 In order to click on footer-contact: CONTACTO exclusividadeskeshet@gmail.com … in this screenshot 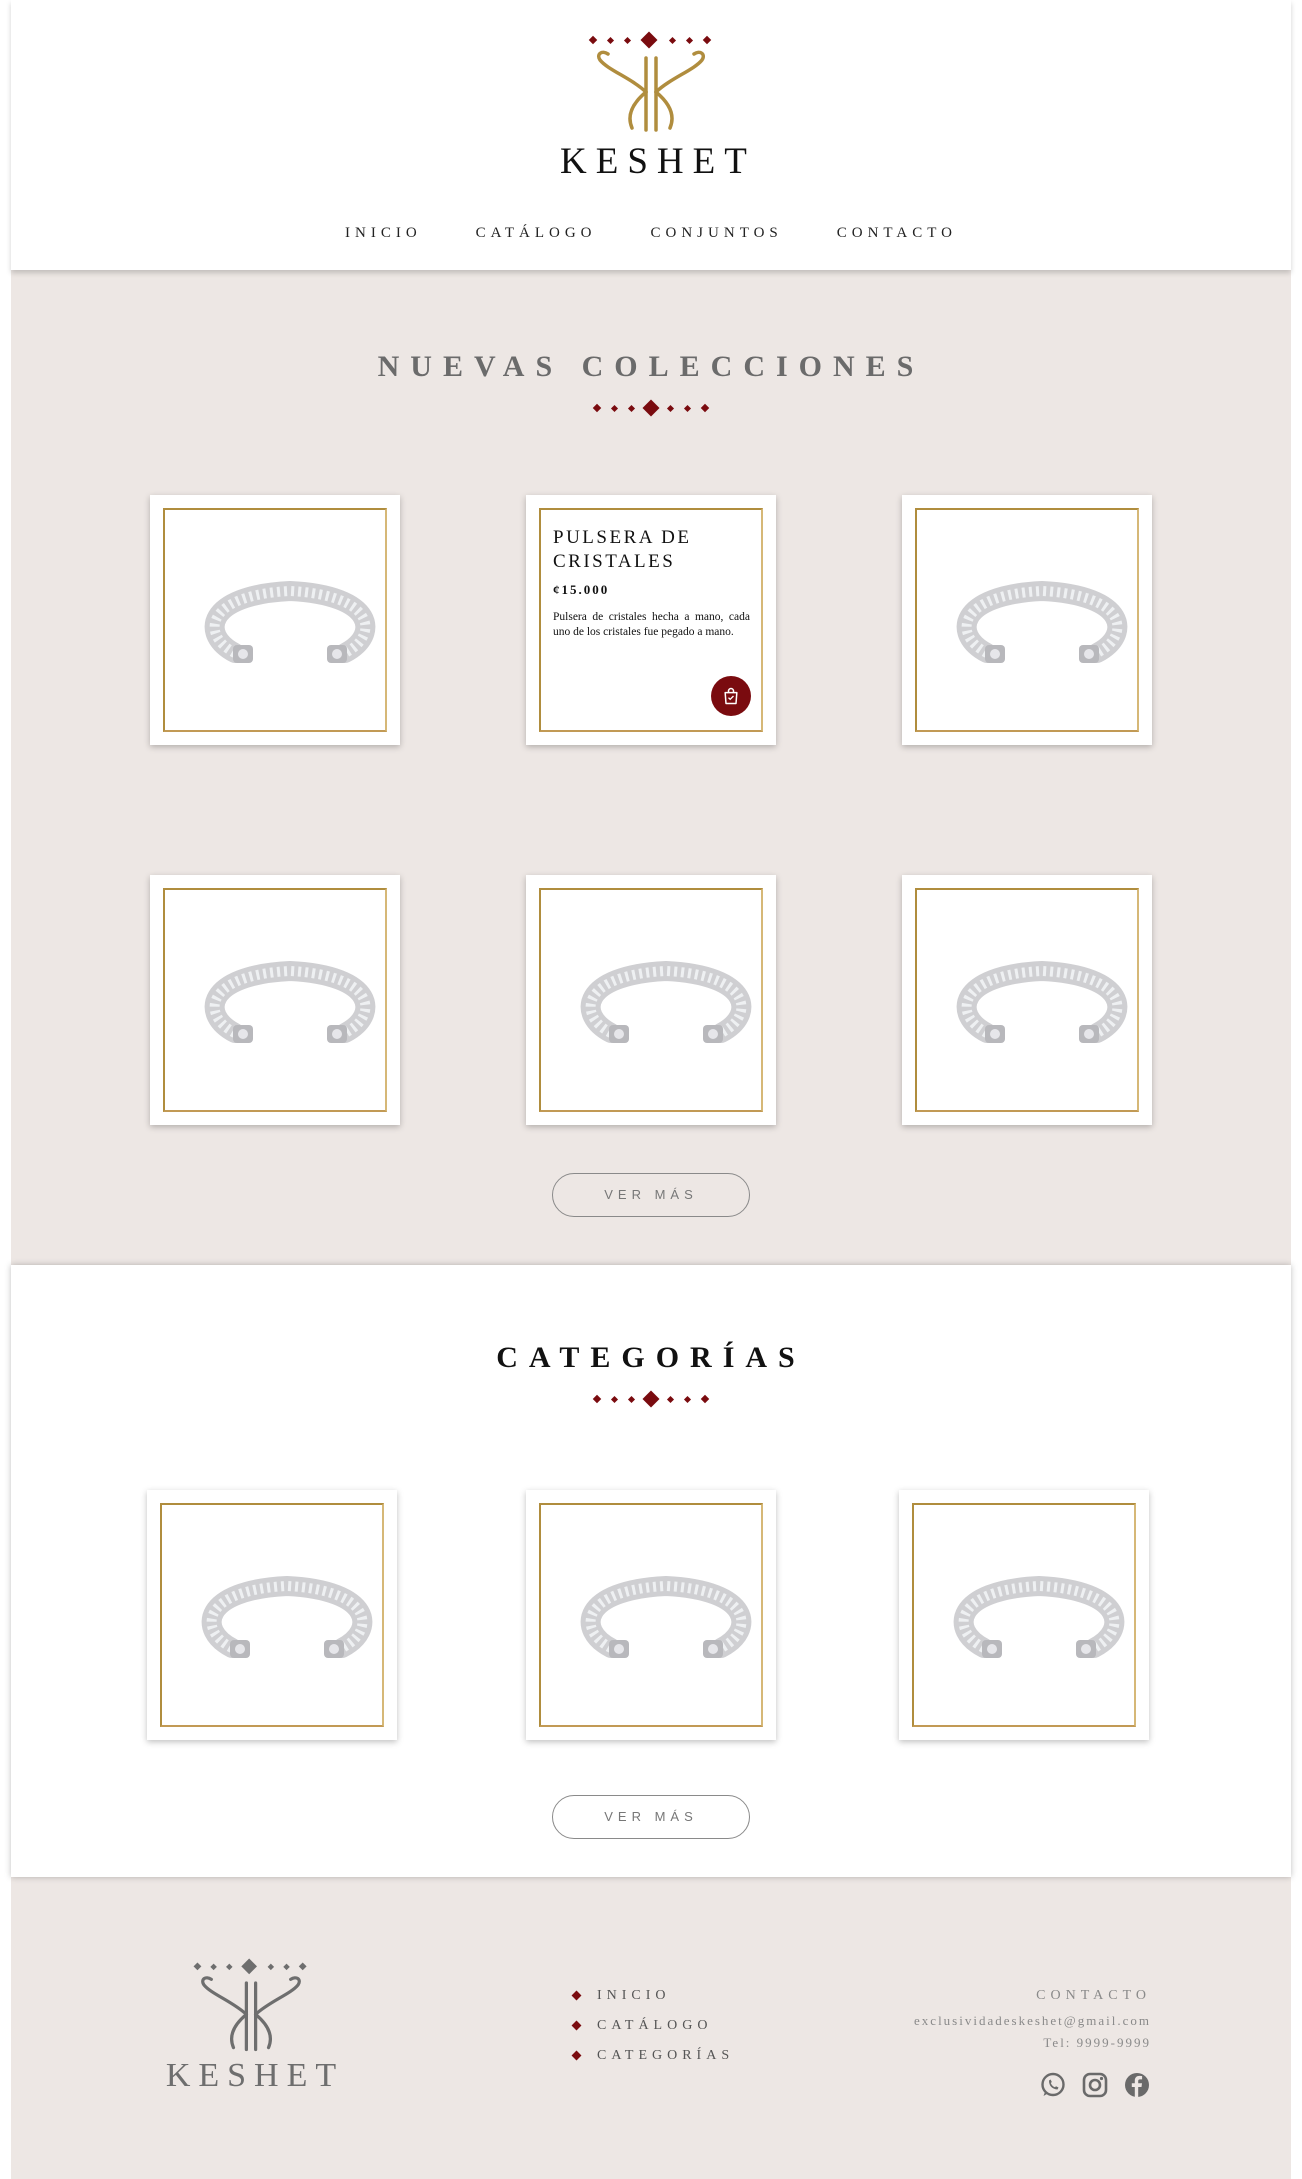, I will do `click(1032, 2021)`.